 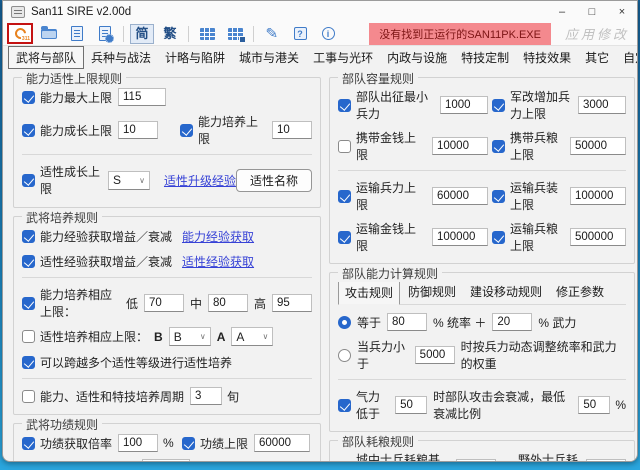 What do you see at coordinates (562, 11) in the screenshot?
I see `minimize-button: –` at bounding box center [562, 11].